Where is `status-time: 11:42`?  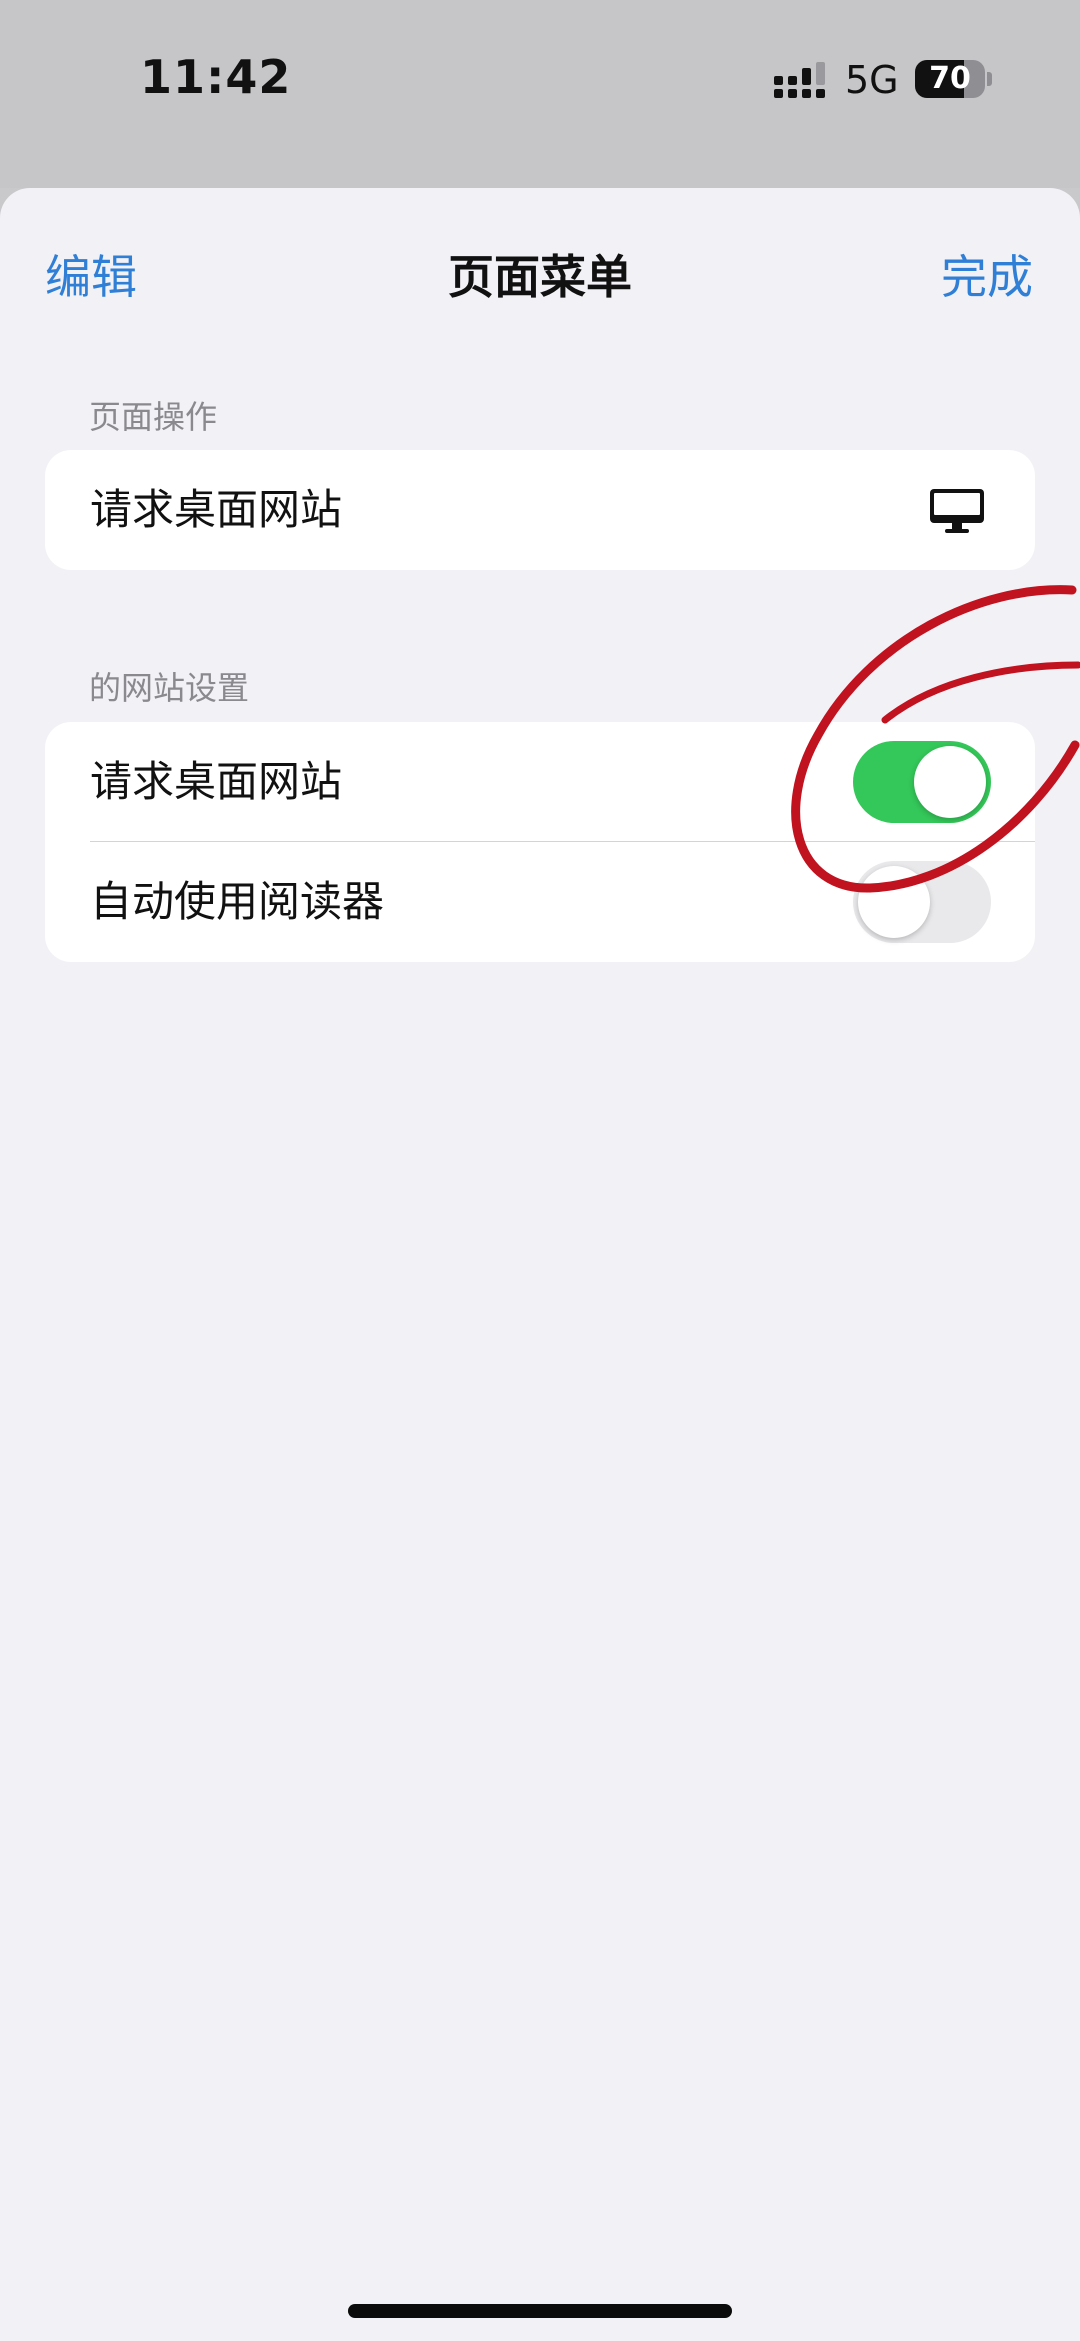 status-time: 11:42 is located at coordinates (216, 77).